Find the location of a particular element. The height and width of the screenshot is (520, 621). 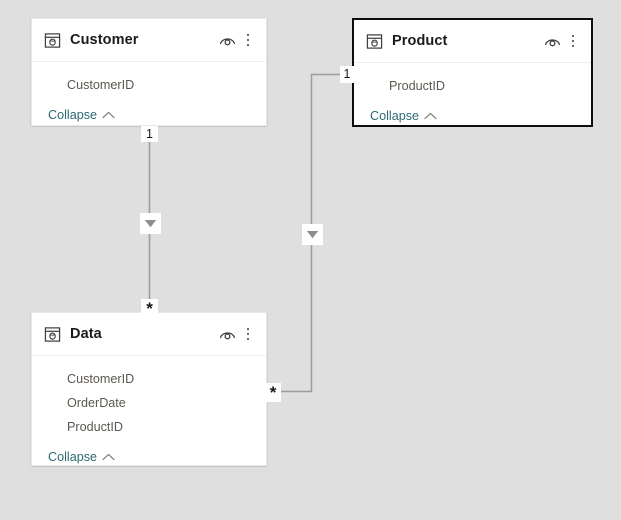

field-list: ProductID is located at coordinates (472, 82).